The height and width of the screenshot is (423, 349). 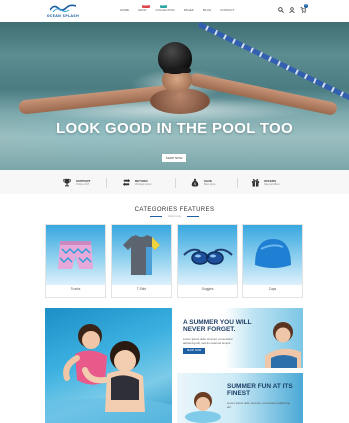 I want to click on gift-icon, so click(x=255, y=183).